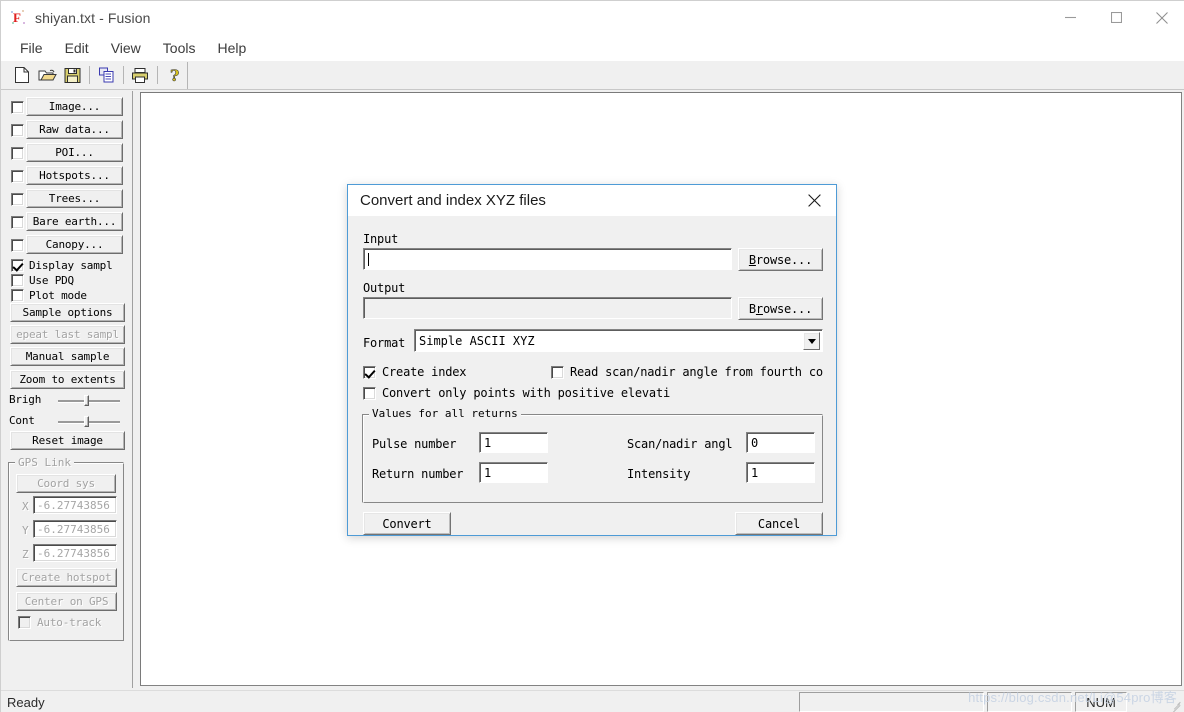 The width and height of the screenshot is (1184, 712). I want to click on minimize-icon, so click(1070, 17).